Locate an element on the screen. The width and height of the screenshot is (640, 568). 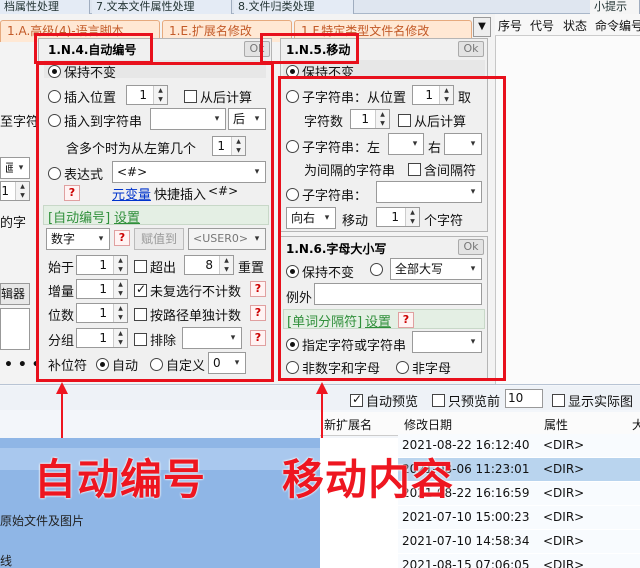
right-arrow-head is located at coordinates (322, 388).